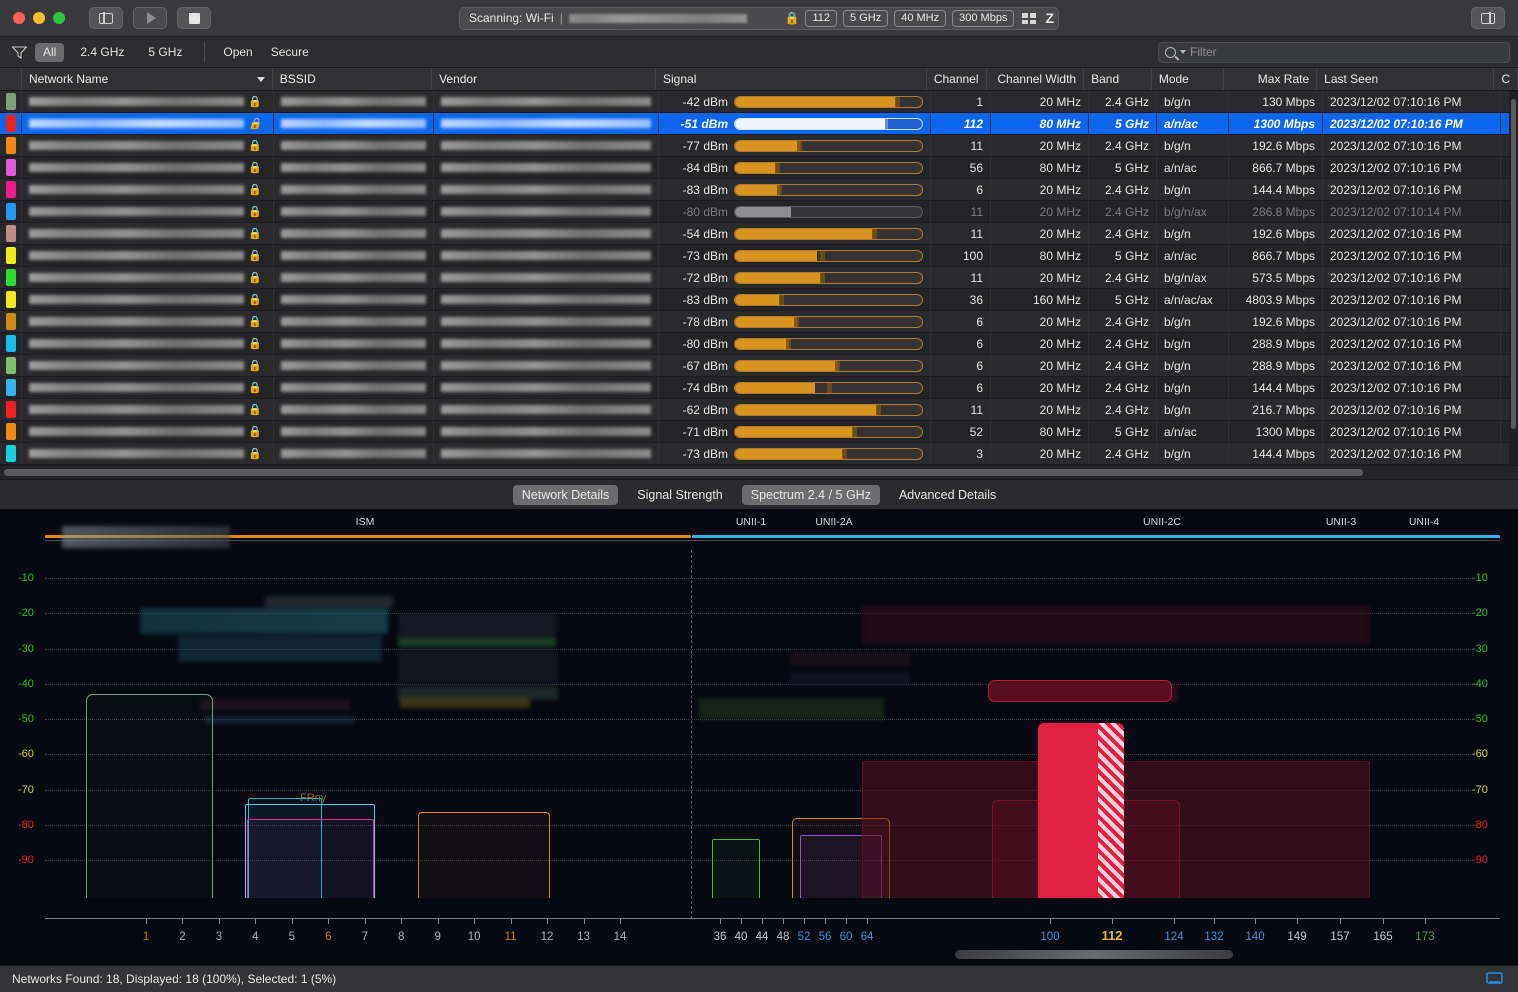  What do you see at coordinates (182, 937) in the screenshot?
I see `x-axis-label-ch2: 2` at bounding box center [182, 937].